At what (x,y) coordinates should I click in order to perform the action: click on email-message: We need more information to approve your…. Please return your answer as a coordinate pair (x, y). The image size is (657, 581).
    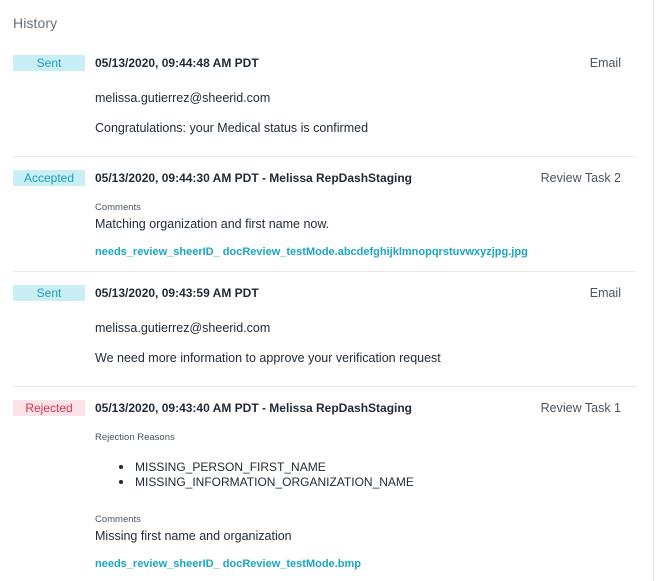
    Looking at the image, I should click on (268, 358).